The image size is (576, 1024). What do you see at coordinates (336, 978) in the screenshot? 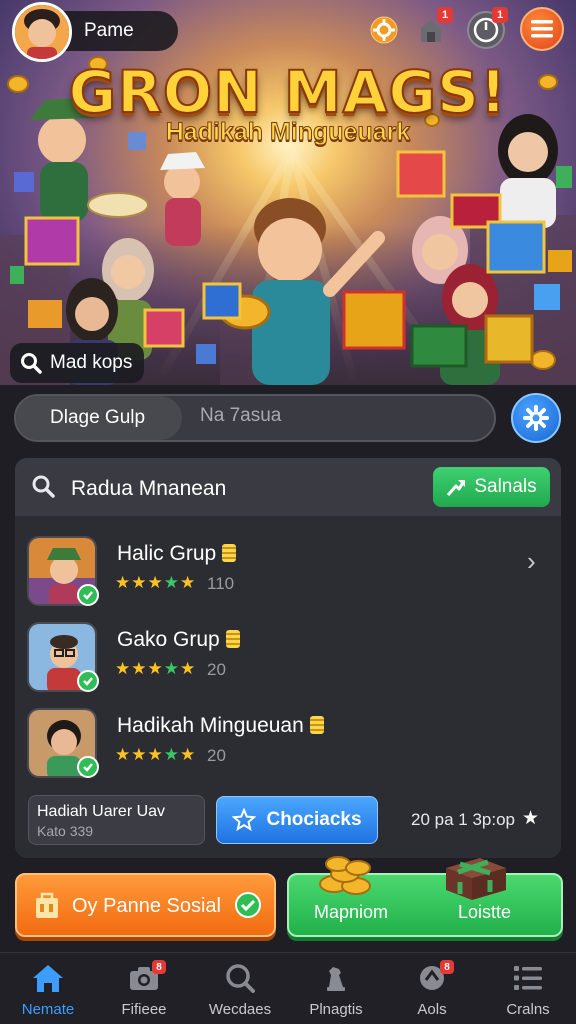
I see `chess-icon` at bounding box center [336, 978].